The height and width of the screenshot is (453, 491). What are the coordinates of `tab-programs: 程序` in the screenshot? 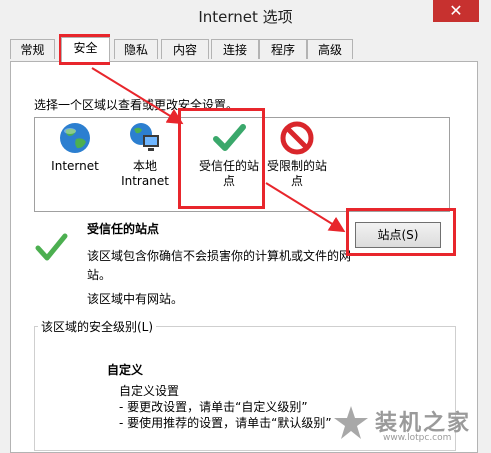 It's located at (283, 49).